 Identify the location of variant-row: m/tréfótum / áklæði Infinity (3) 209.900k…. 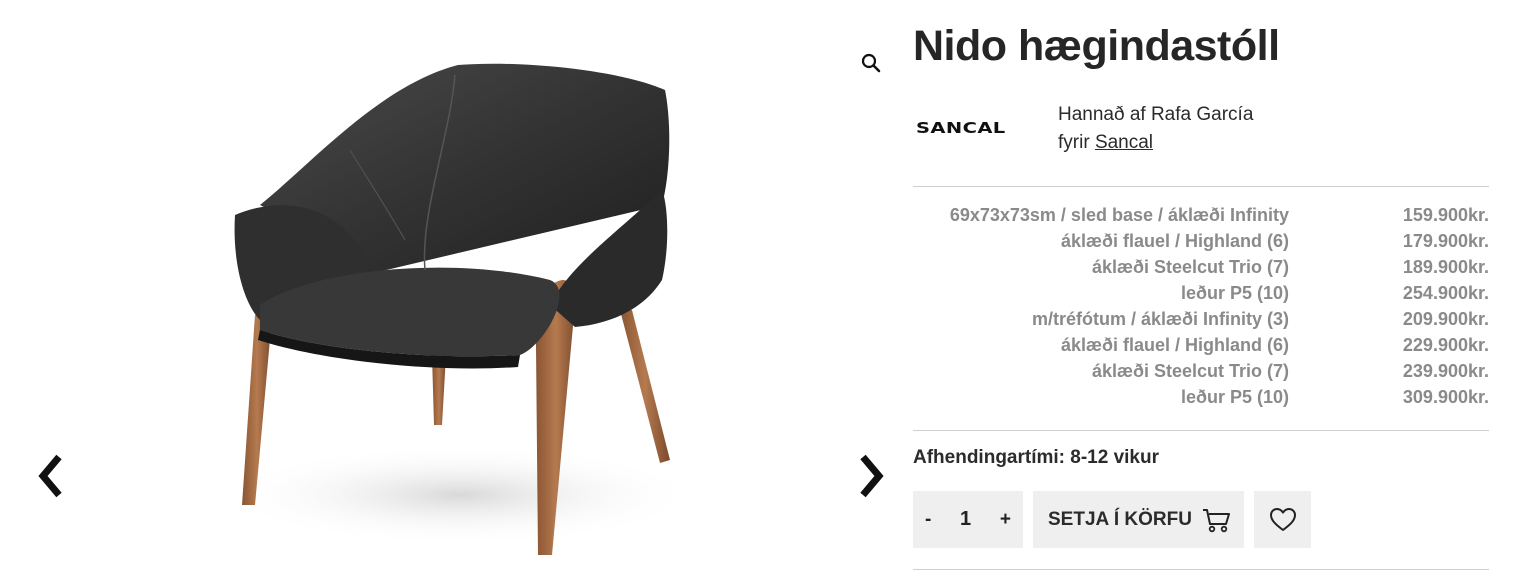
(1201, 319).